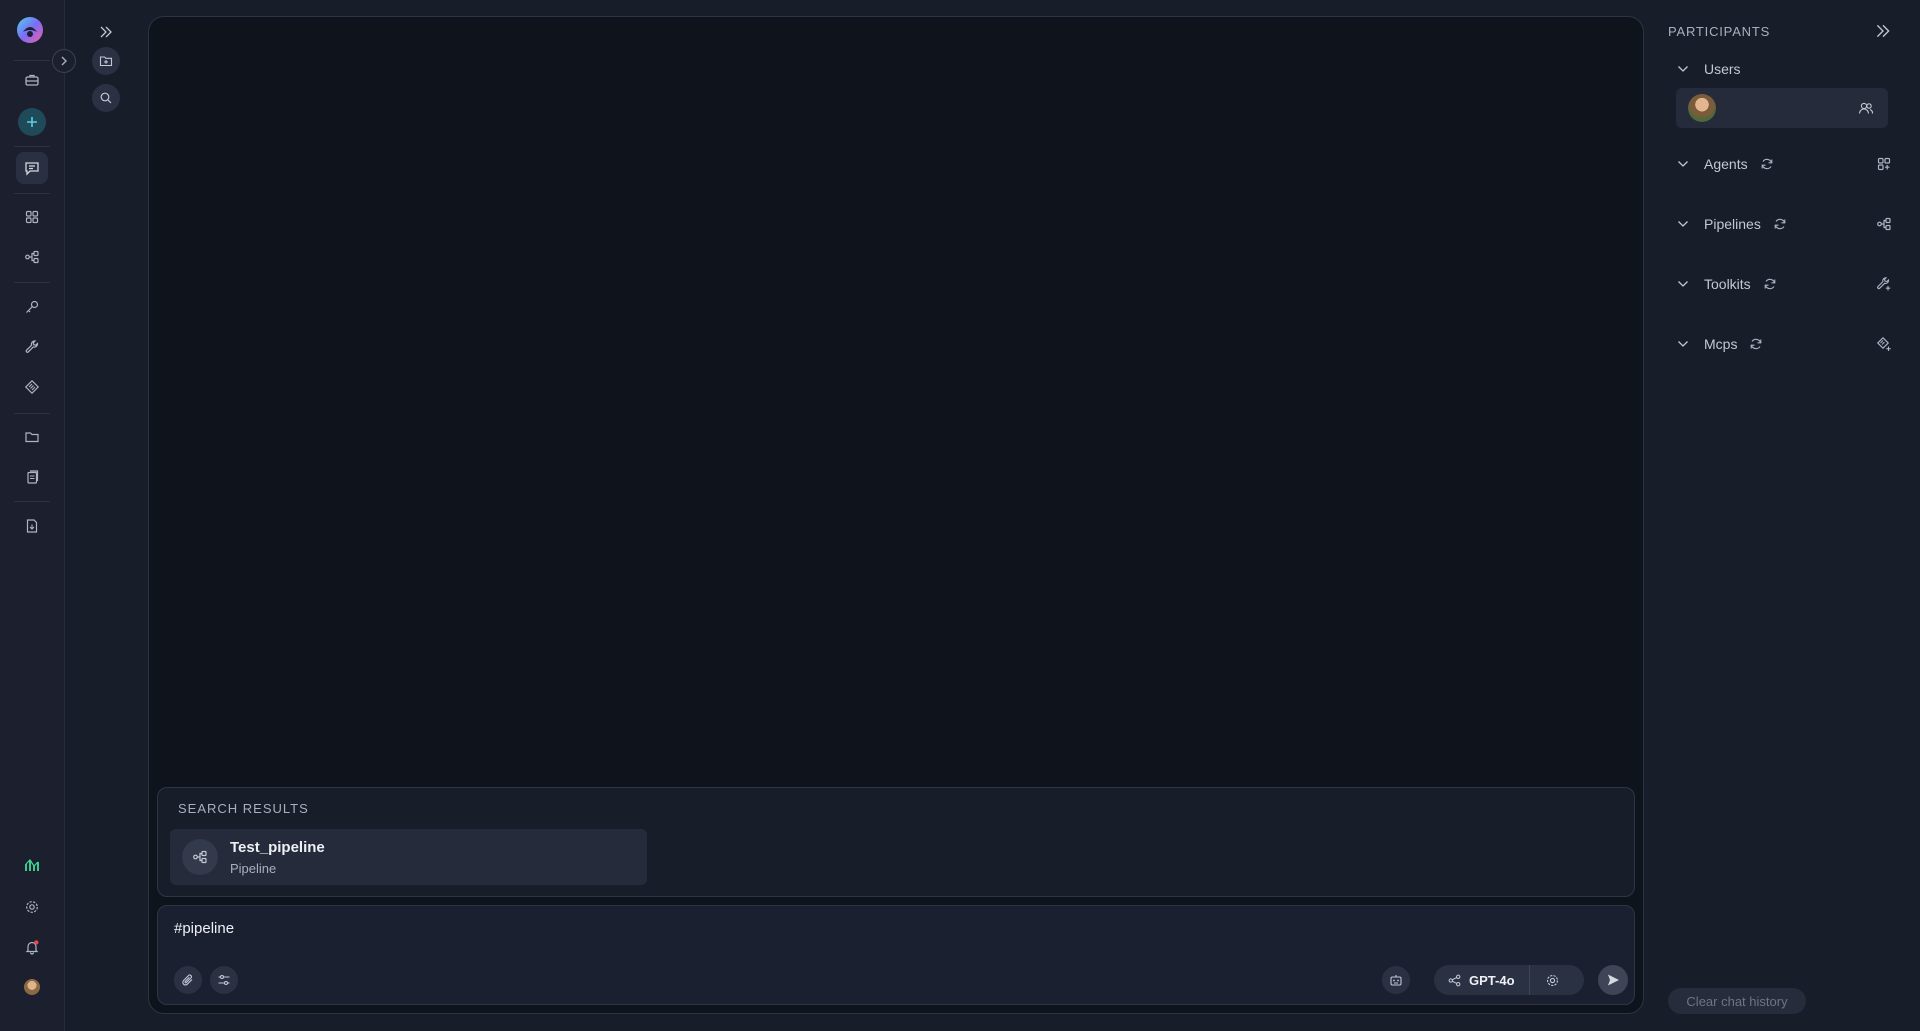  I want to click on rail-item-credentials, so click(32, 307).